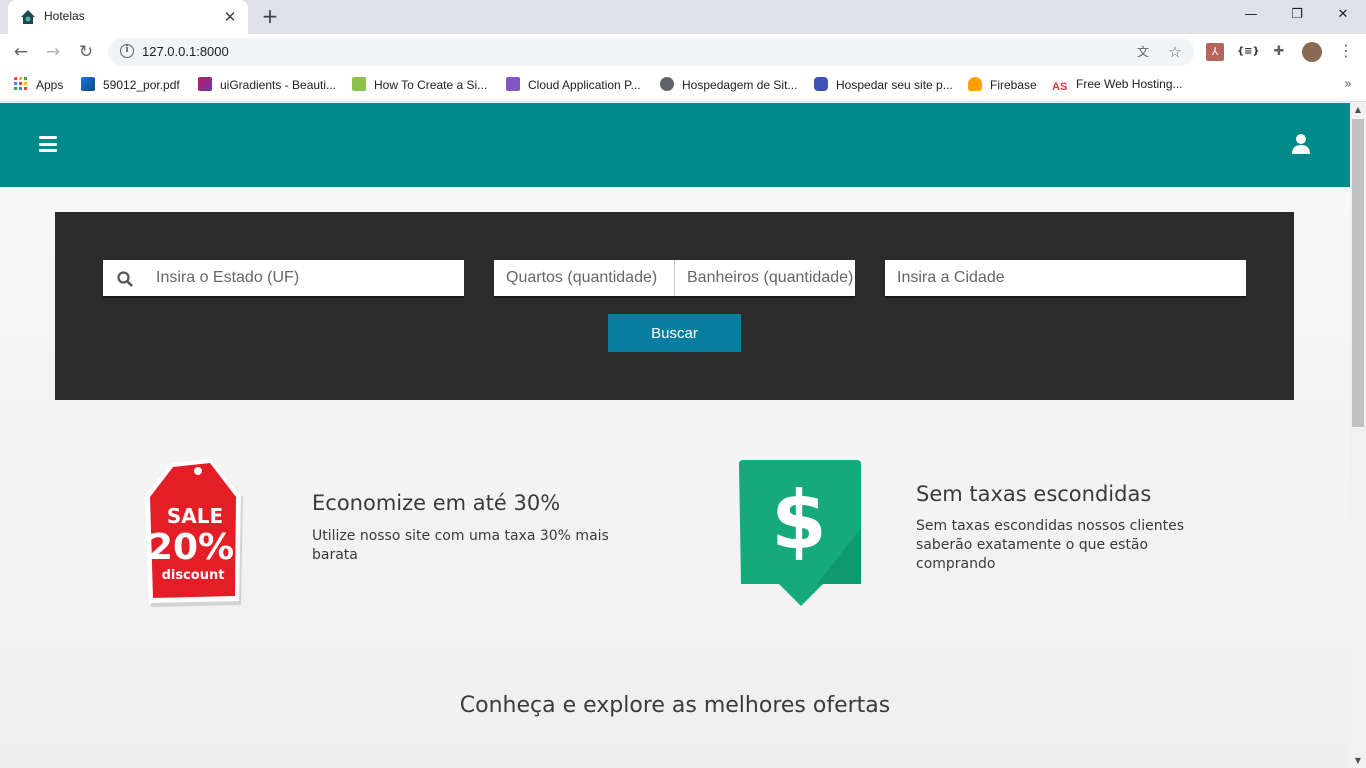  Describe the element at coordinates (1060, 87) in the screenshot. I see `as-logo-icon: AS` at that location.